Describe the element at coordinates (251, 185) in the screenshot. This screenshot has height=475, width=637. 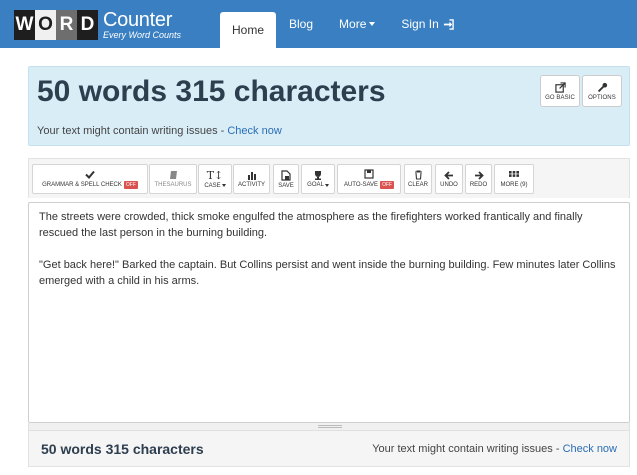
I see `activity-label: ACTIVITY` at that location.